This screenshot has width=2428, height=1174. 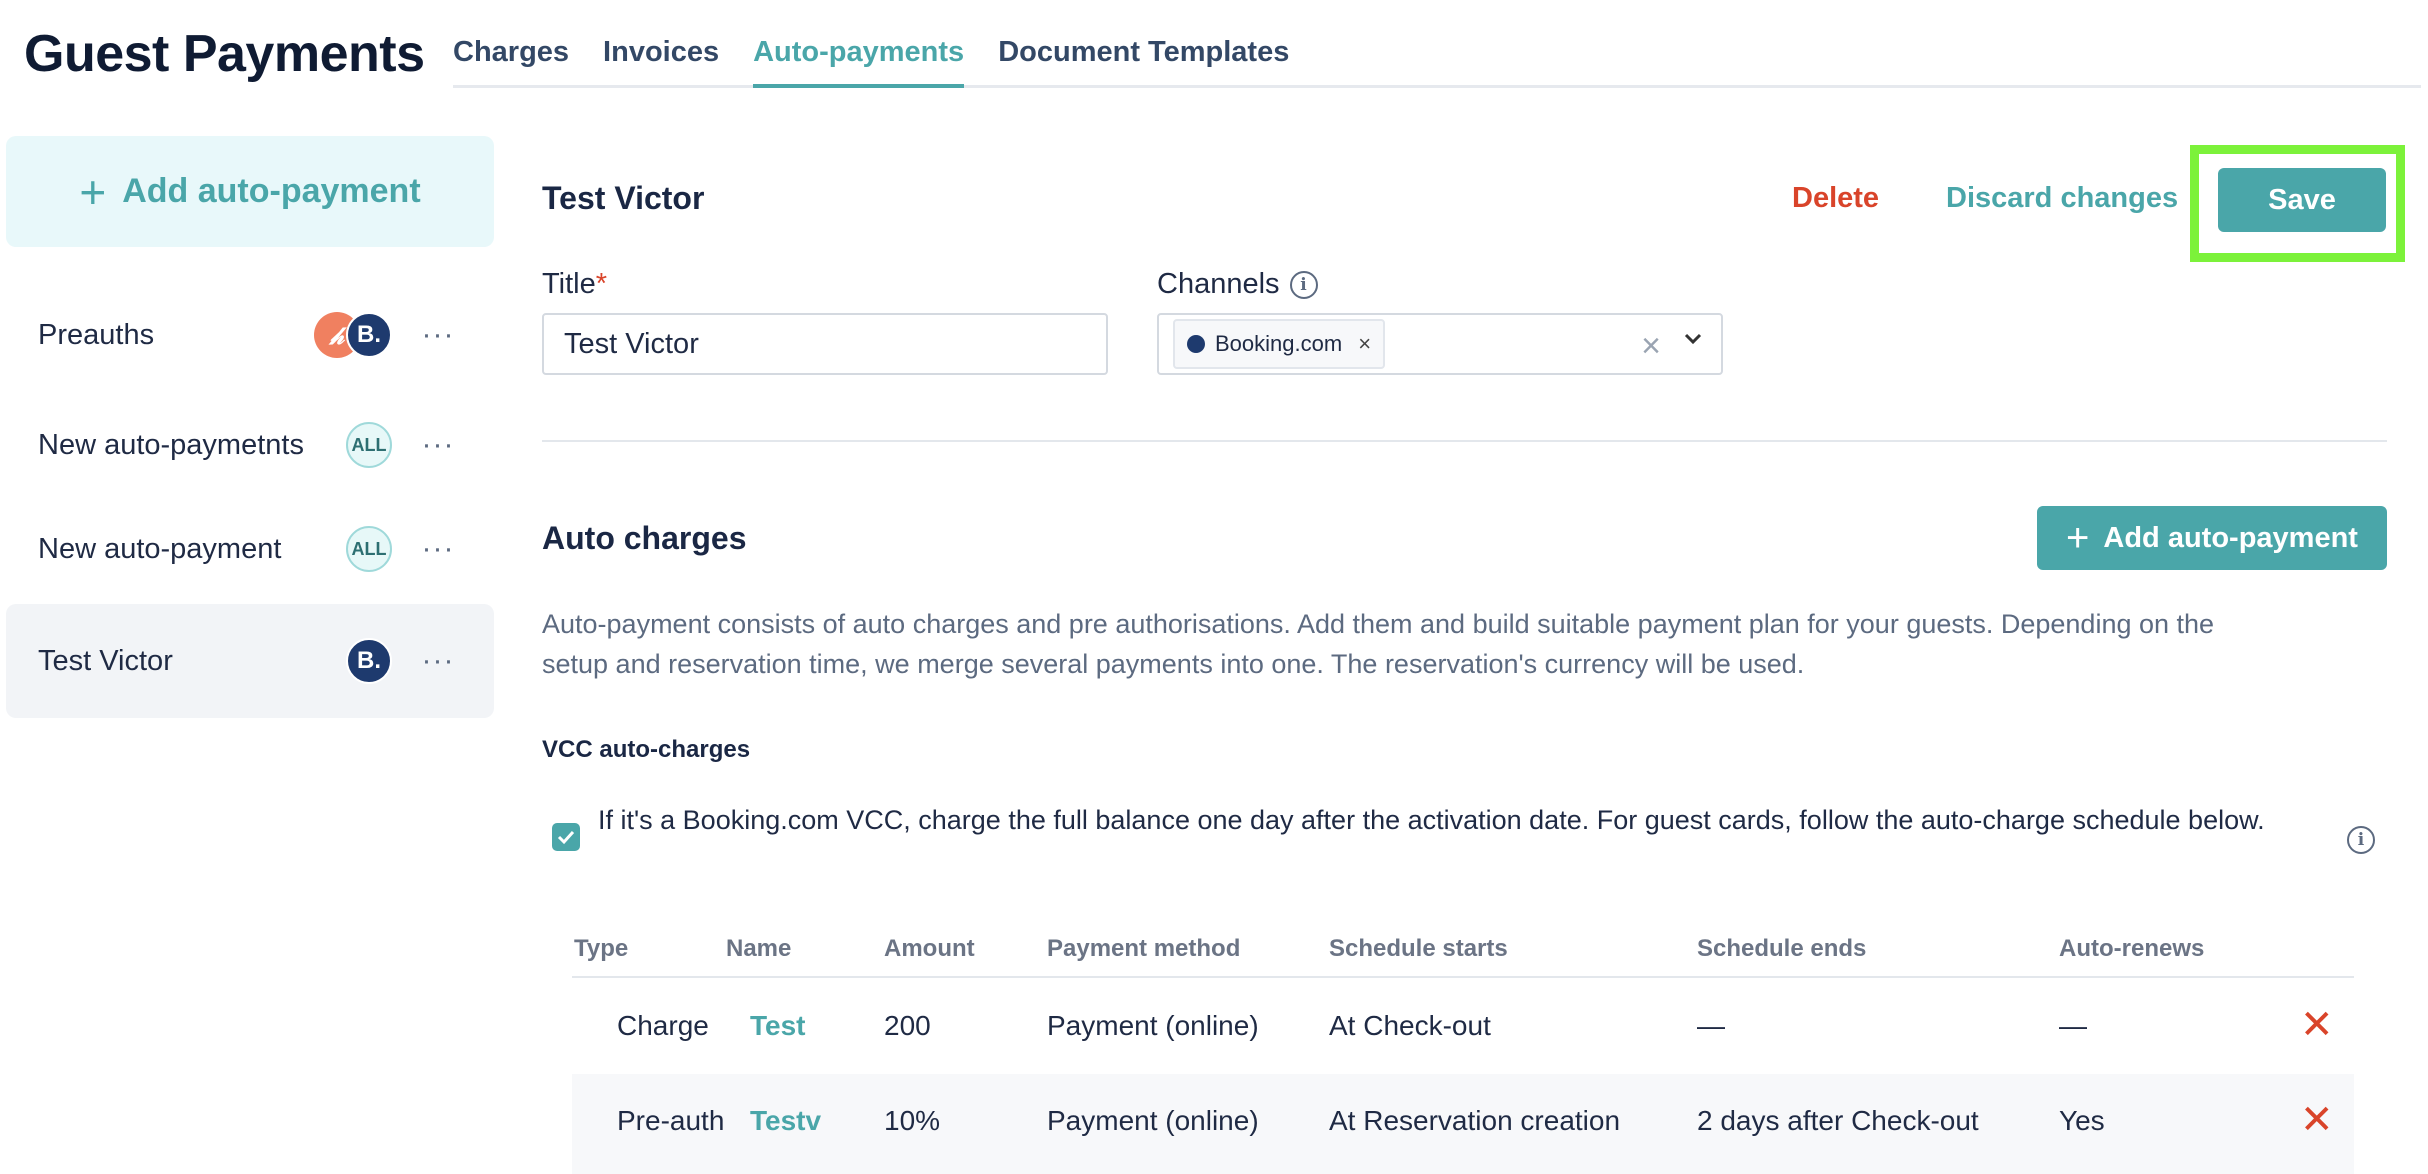 I want to click on cell-type: Pre-auth, so click(x=671, y=1120).